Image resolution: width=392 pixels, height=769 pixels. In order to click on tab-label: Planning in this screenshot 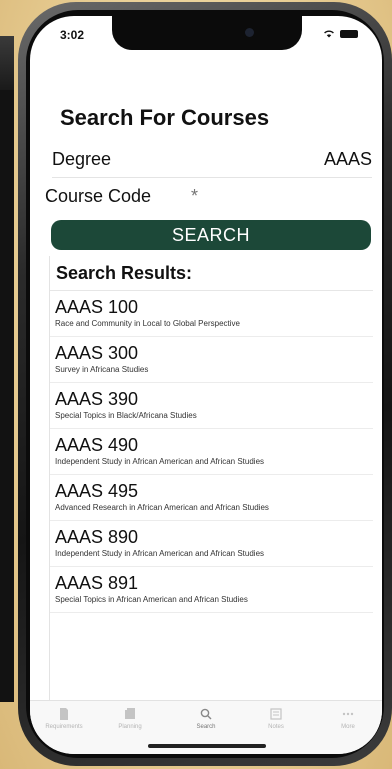, I will do `click(130, 727)`.